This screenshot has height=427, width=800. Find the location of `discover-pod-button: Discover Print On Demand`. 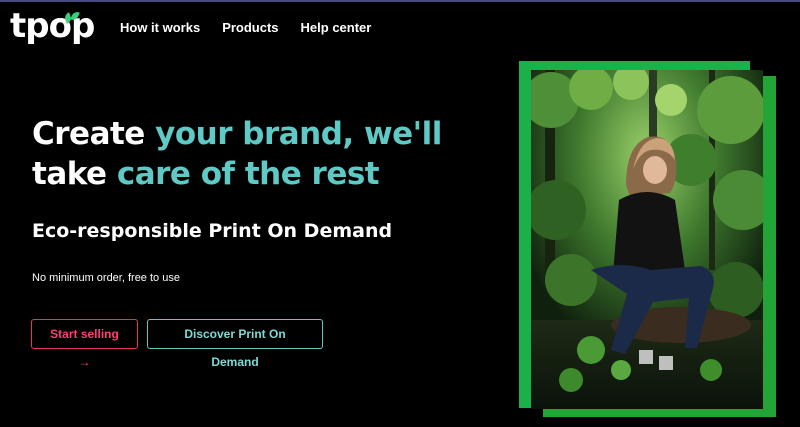

discover-pod-button: Discover Print On Demand is located at coordinates (235, 344).